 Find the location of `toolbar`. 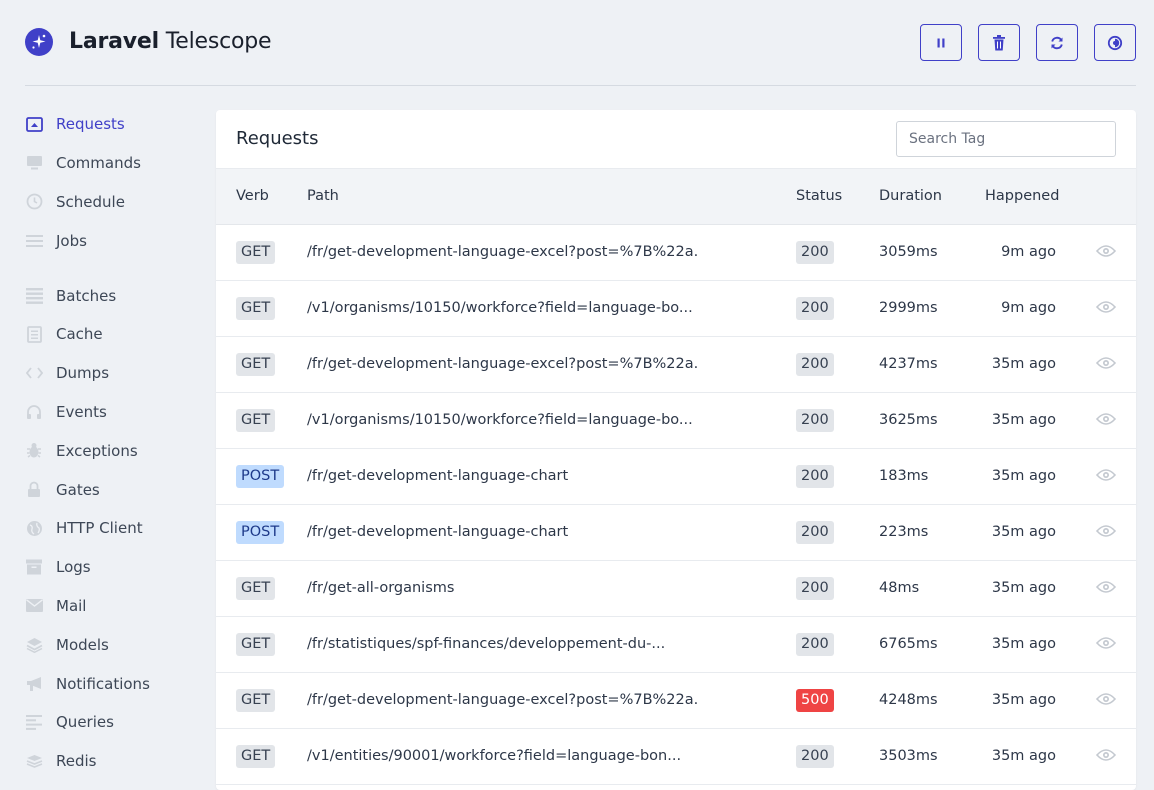

toolbar is located at coordinates (1028, 42).